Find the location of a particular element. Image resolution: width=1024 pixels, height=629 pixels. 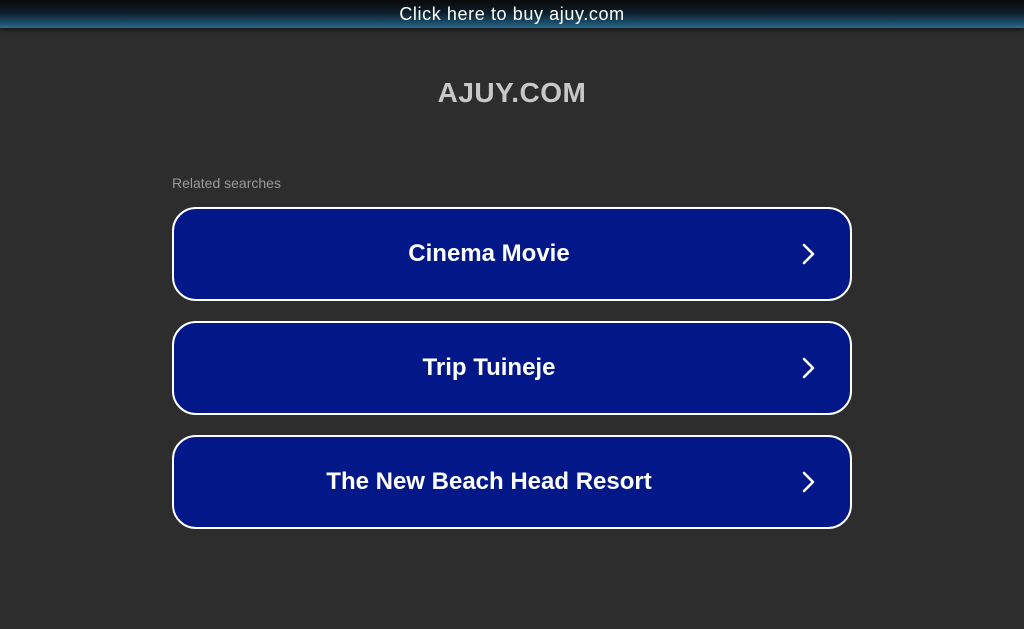

buy-domain-link: Click here to buy ajuy.com is located at coordinates (511, 14).